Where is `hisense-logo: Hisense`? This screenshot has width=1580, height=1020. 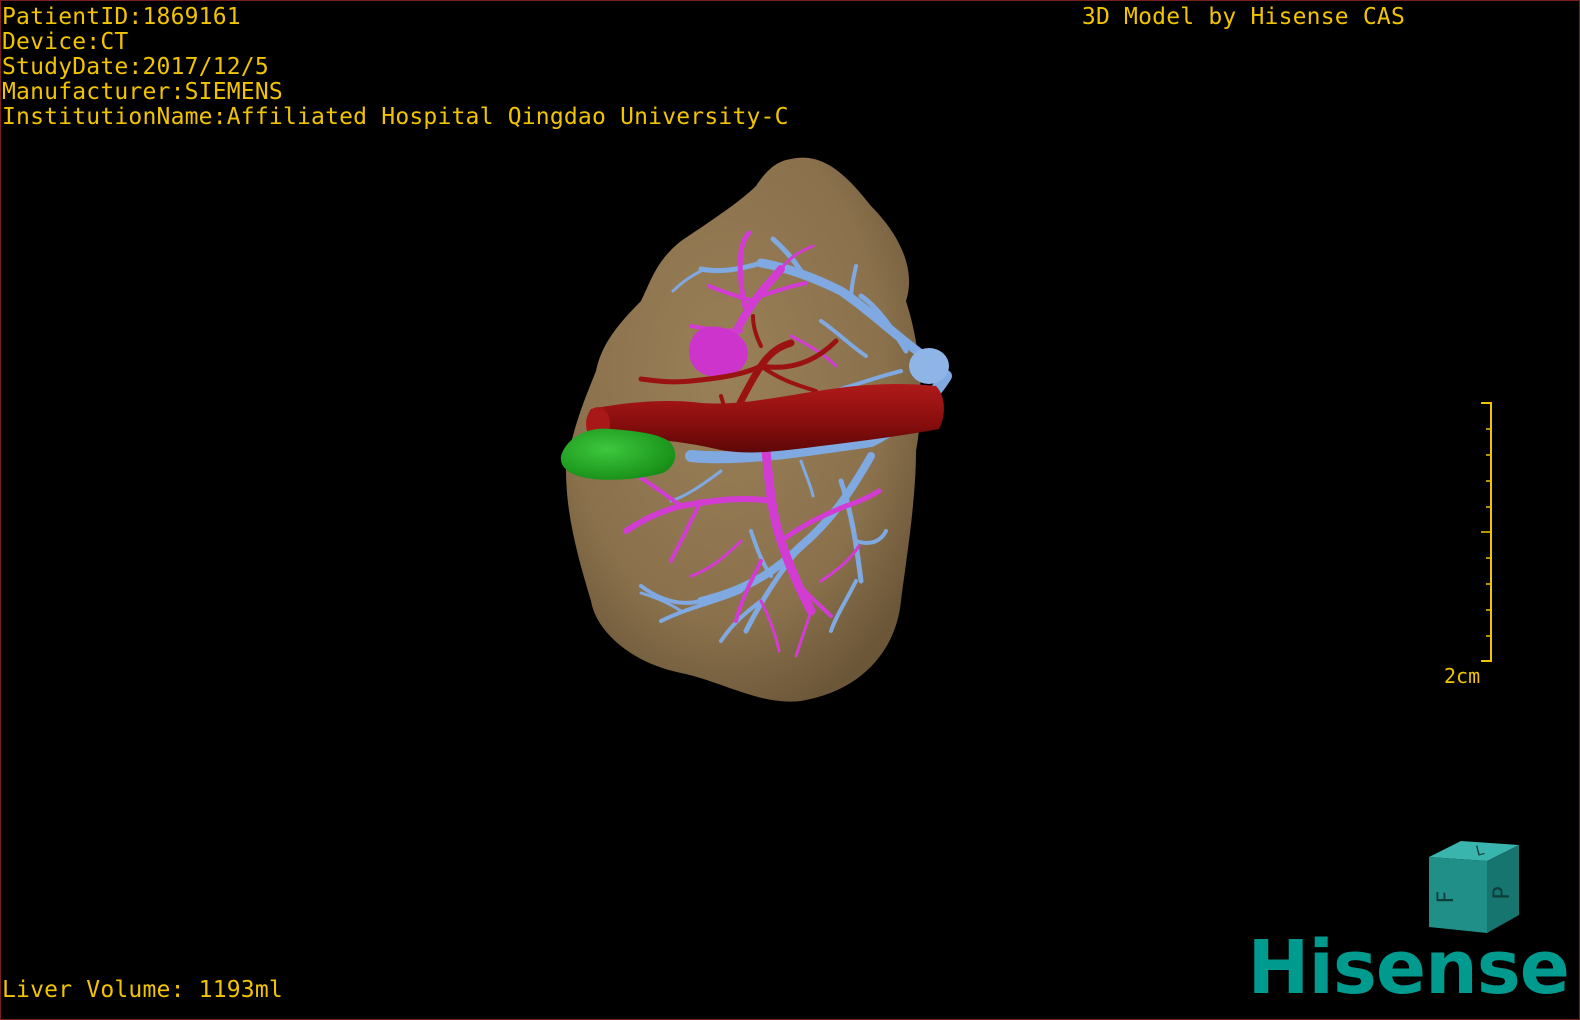 hisense-logo: Hisense is located at coordinates (1408, 968).